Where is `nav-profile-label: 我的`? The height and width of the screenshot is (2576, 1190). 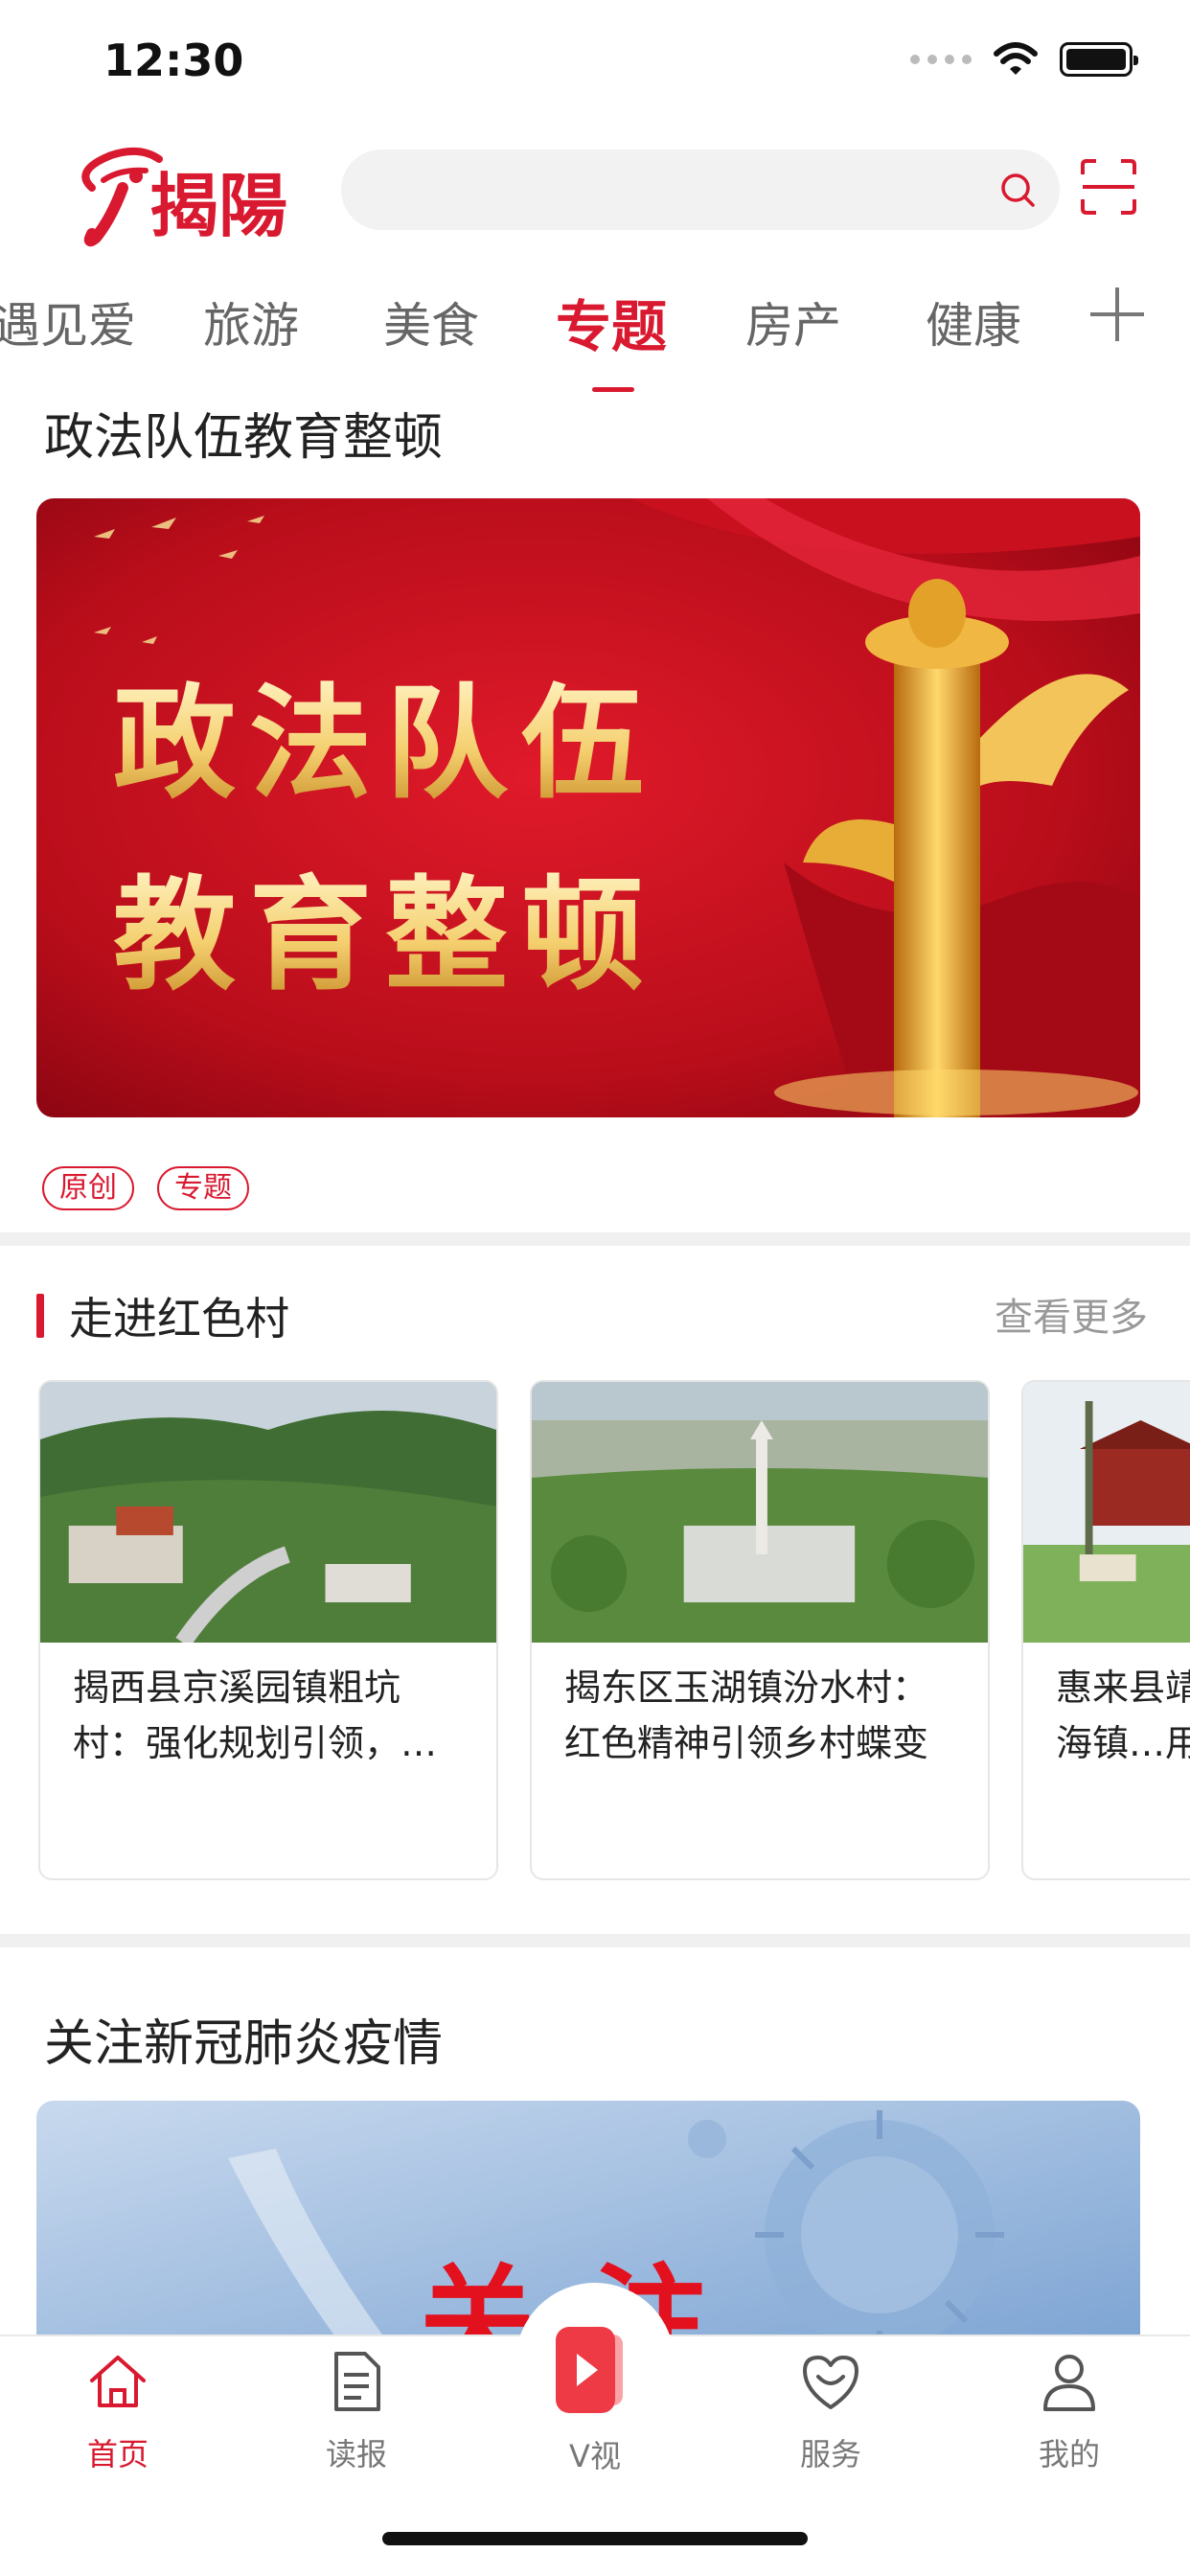
nav-profile-label: 我的 is located at coordinates (1069, 2454).